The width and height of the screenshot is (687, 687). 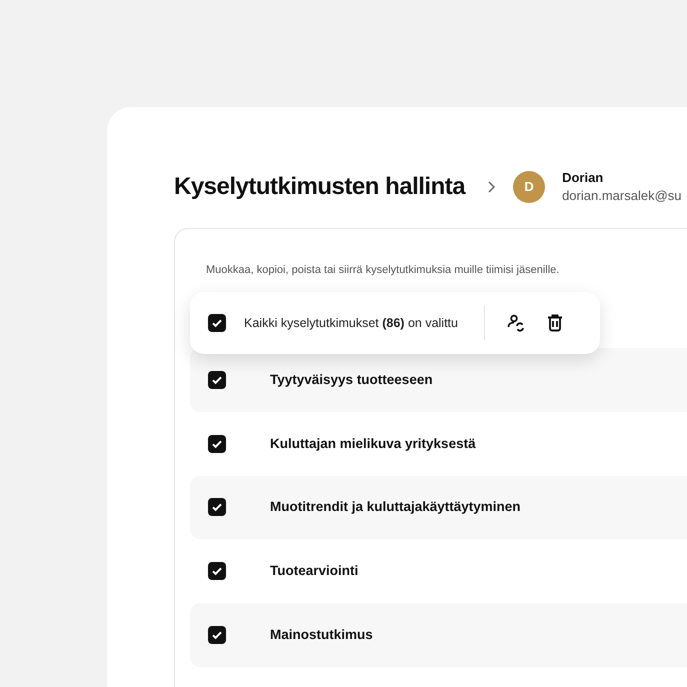 I want to click on survey-title: Mainostutkimus, so click(x=321, y=635).